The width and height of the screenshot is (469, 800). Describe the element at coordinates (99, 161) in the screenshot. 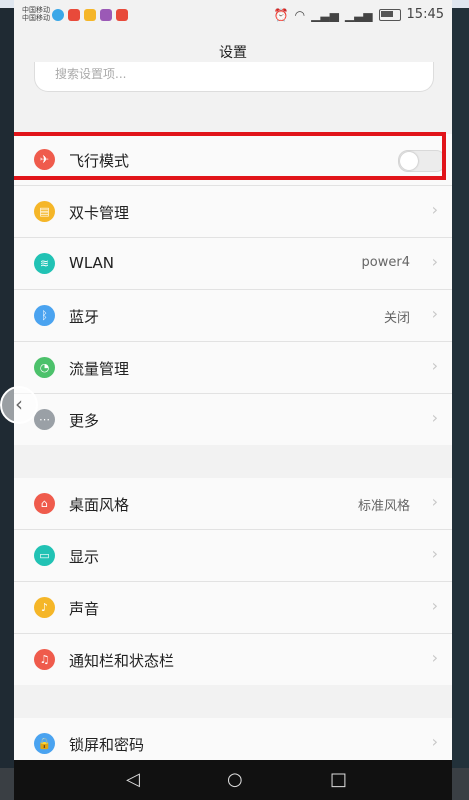

I see `settings-item-label: 飞行模式` at that location.